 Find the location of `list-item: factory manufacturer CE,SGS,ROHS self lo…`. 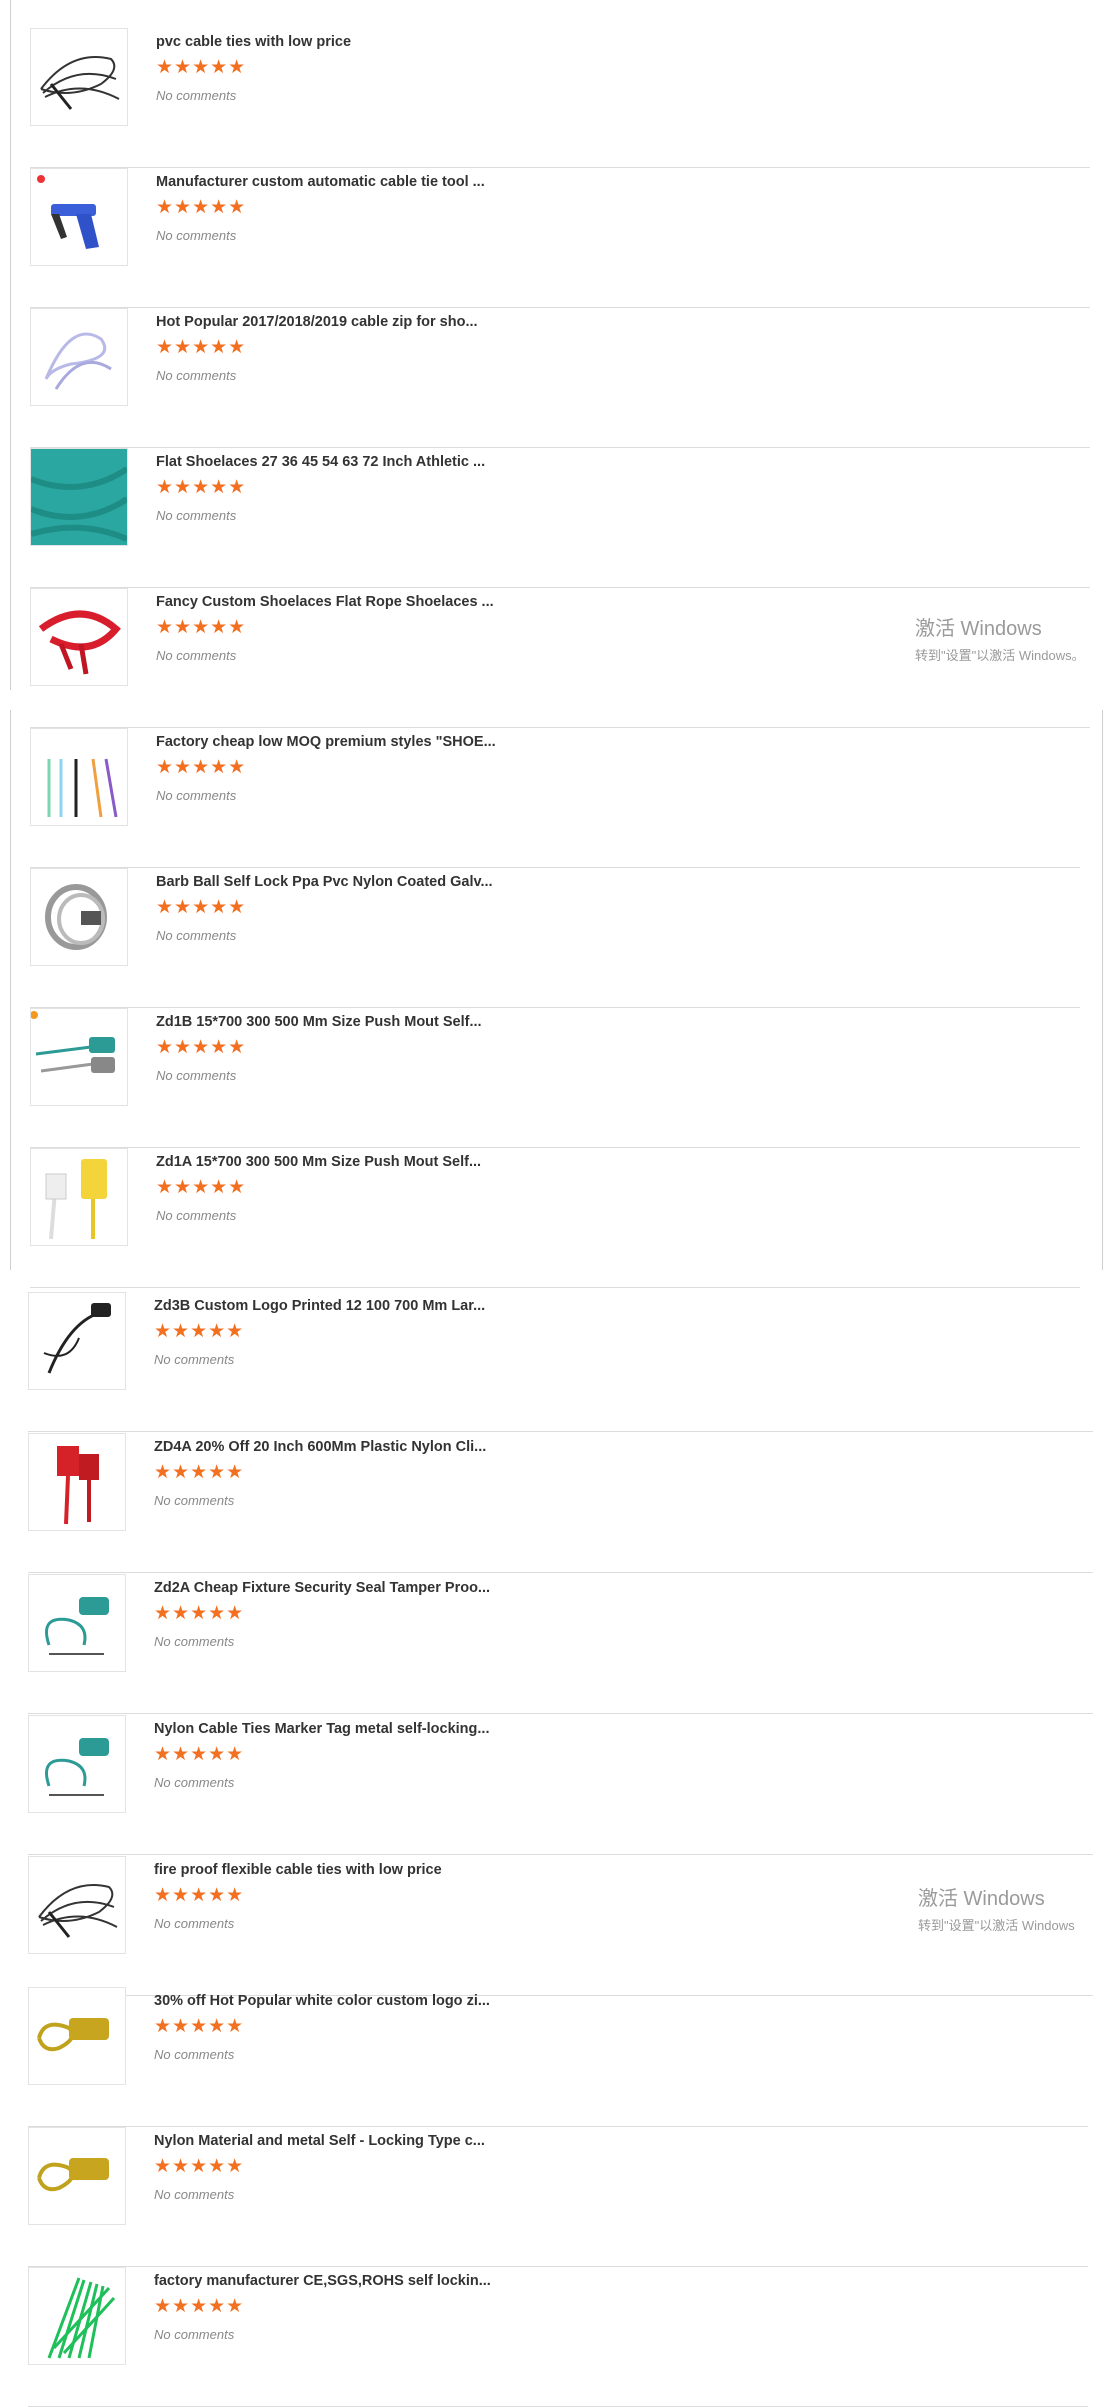

list-item: factory manufacturer CE,SGS,ROHS self lo… is located at coordinates (558, 2337).